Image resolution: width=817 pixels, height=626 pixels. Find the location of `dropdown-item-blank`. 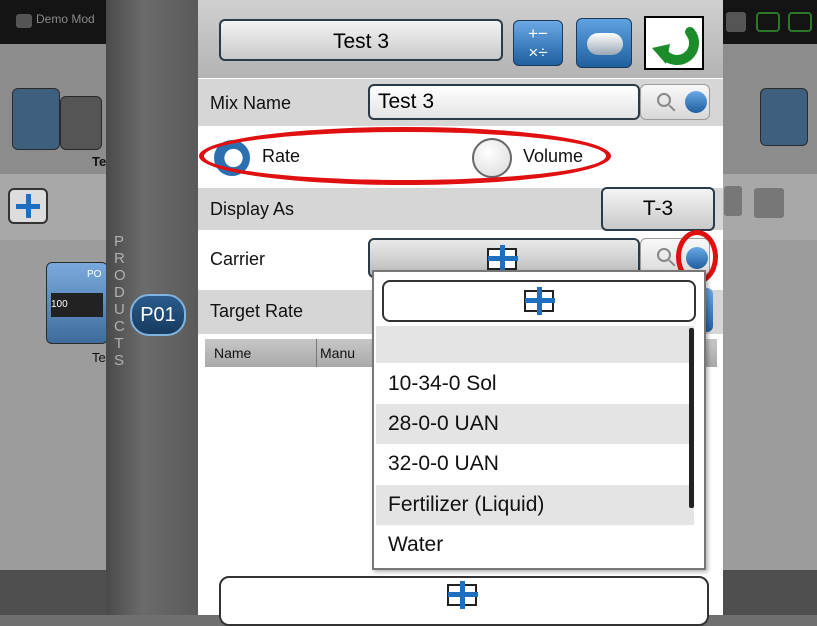

dropdown-item-blank is located at coordinates (535, 344).